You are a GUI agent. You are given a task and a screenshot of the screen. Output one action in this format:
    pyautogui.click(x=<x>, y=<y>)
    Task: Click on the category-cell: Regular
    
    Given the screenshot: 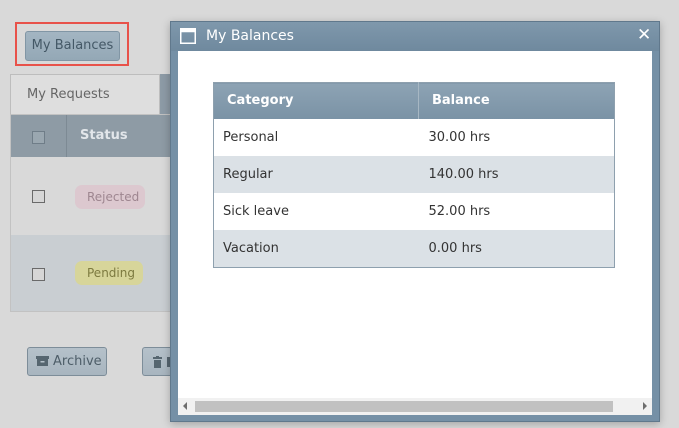 What is the action you would take?
    pyautogui.click(x=316, y=174)
    